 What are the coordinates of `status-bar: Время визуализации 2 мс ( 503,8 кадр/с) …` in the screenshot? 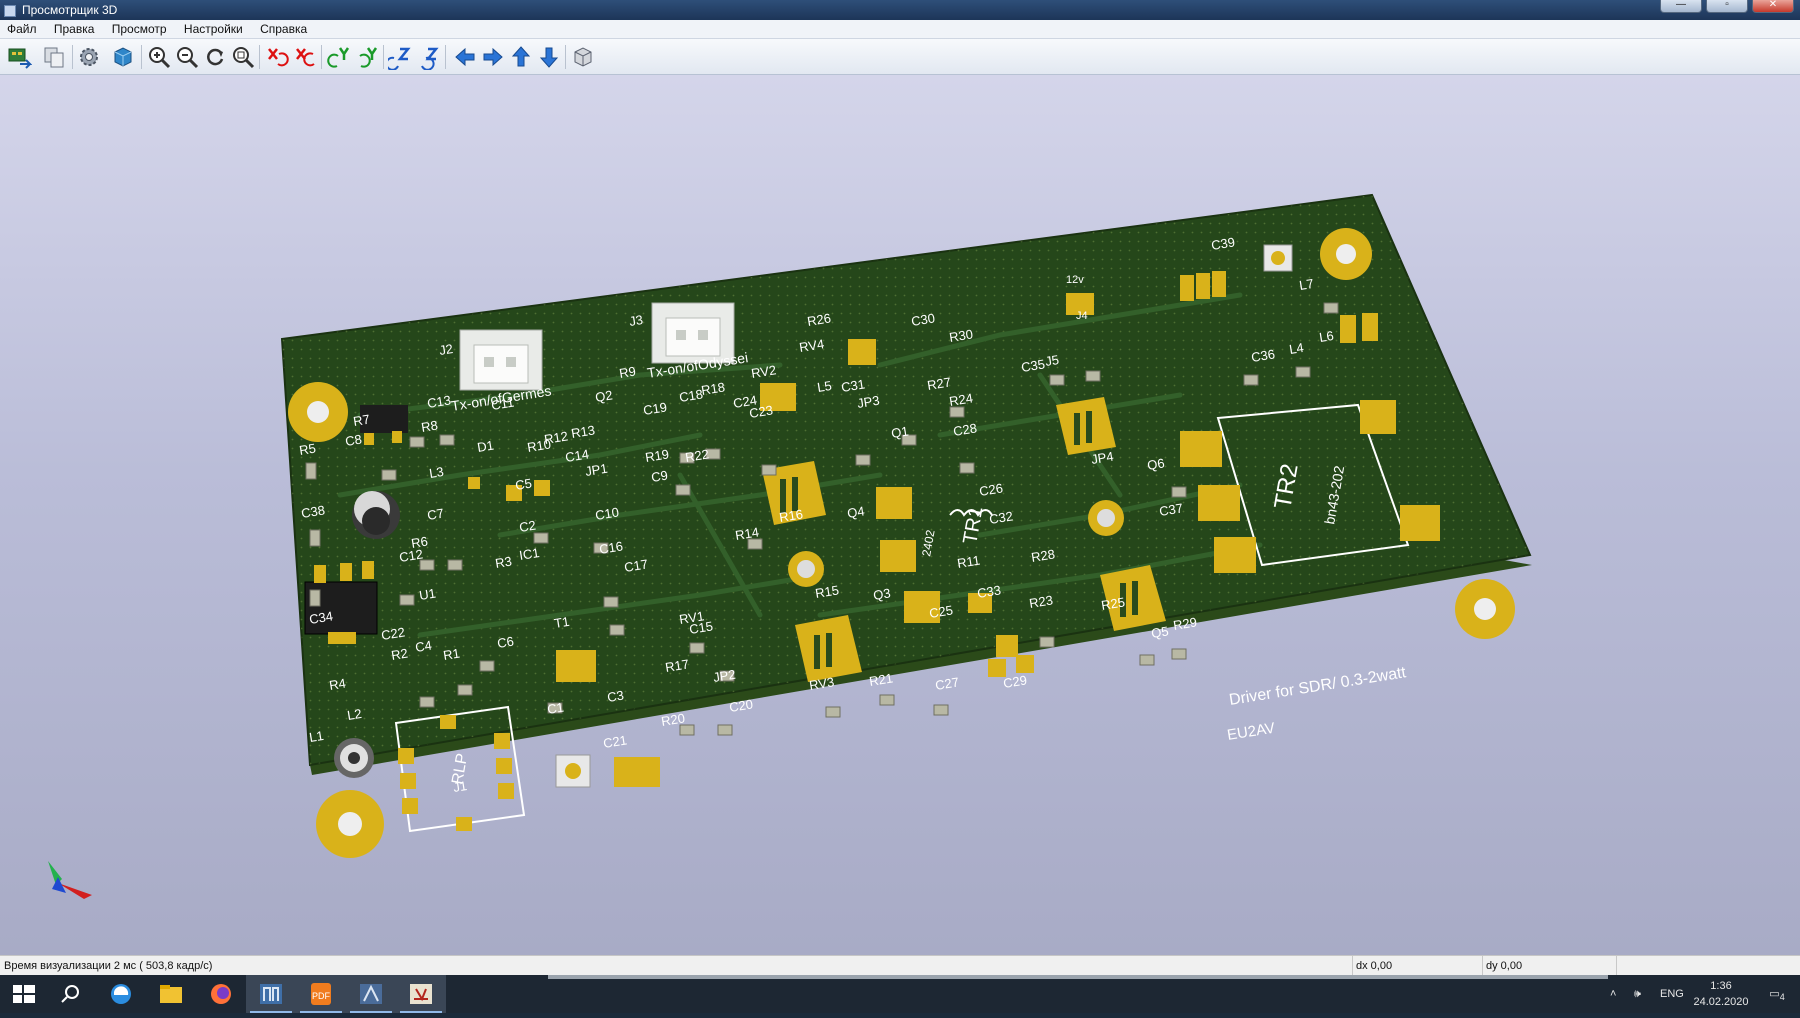 It's located at (900, 965).